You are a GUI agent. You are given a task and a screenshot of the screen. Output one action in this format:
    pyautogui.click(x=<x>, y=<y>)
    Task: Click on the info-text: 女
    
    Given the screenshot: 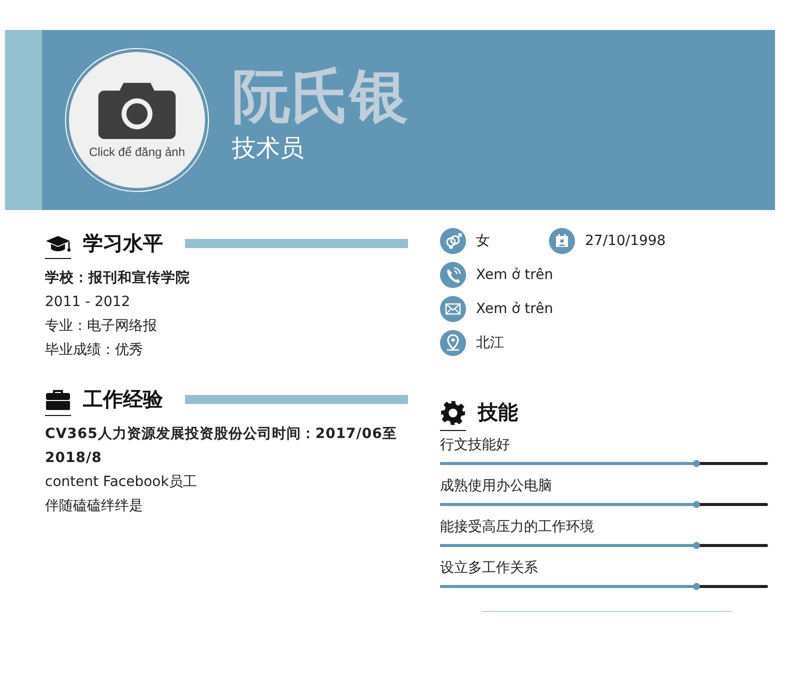 What is the action you would take?
    pyautogui.click(x=483, y=241)
    